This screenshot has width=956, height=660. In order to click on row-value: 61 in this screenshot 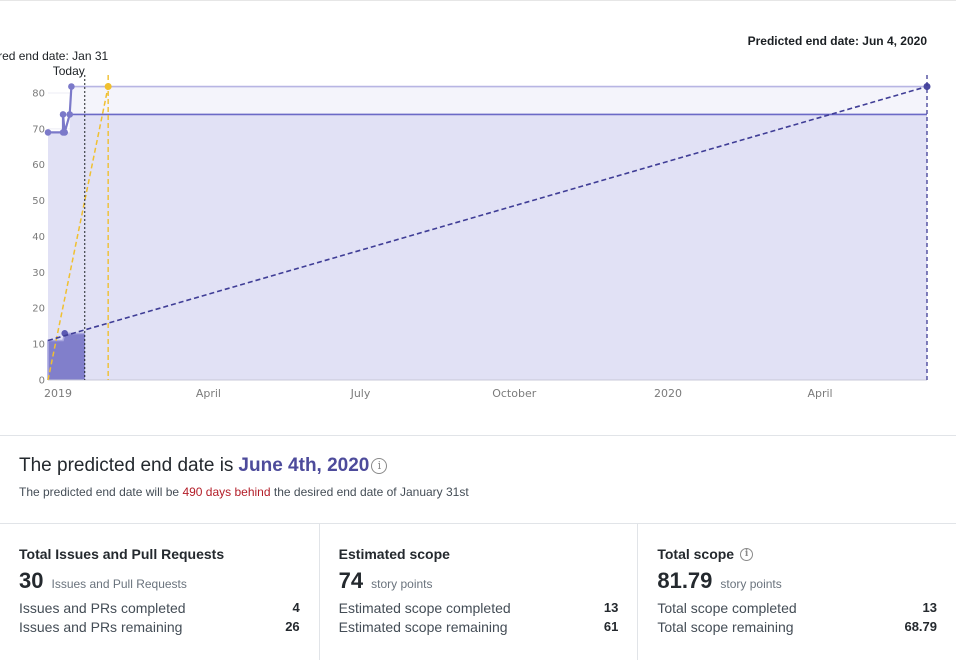, I will do `click(611, 626)`.